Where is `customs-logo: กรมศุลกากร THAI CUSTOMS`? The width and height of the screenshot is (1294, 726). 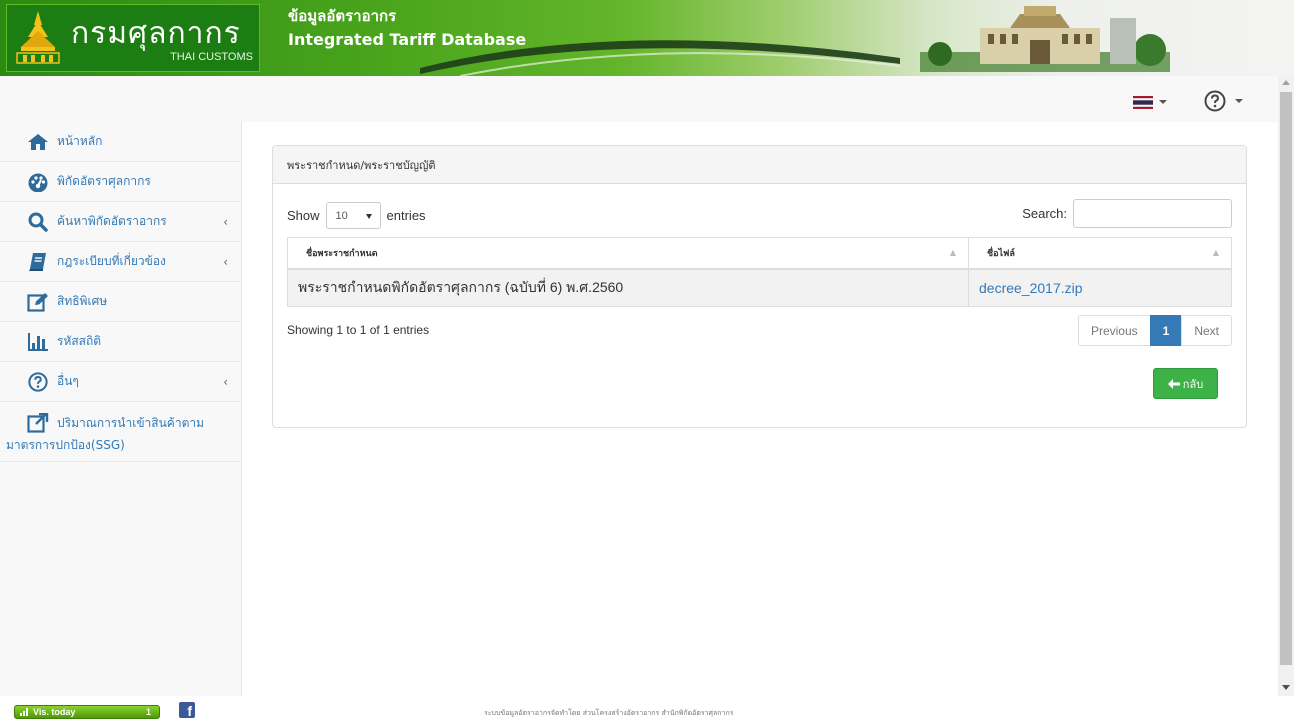
customs-logo: กรมศุลกากร THAI CUSTOMS is located at coordinates (133, 38).